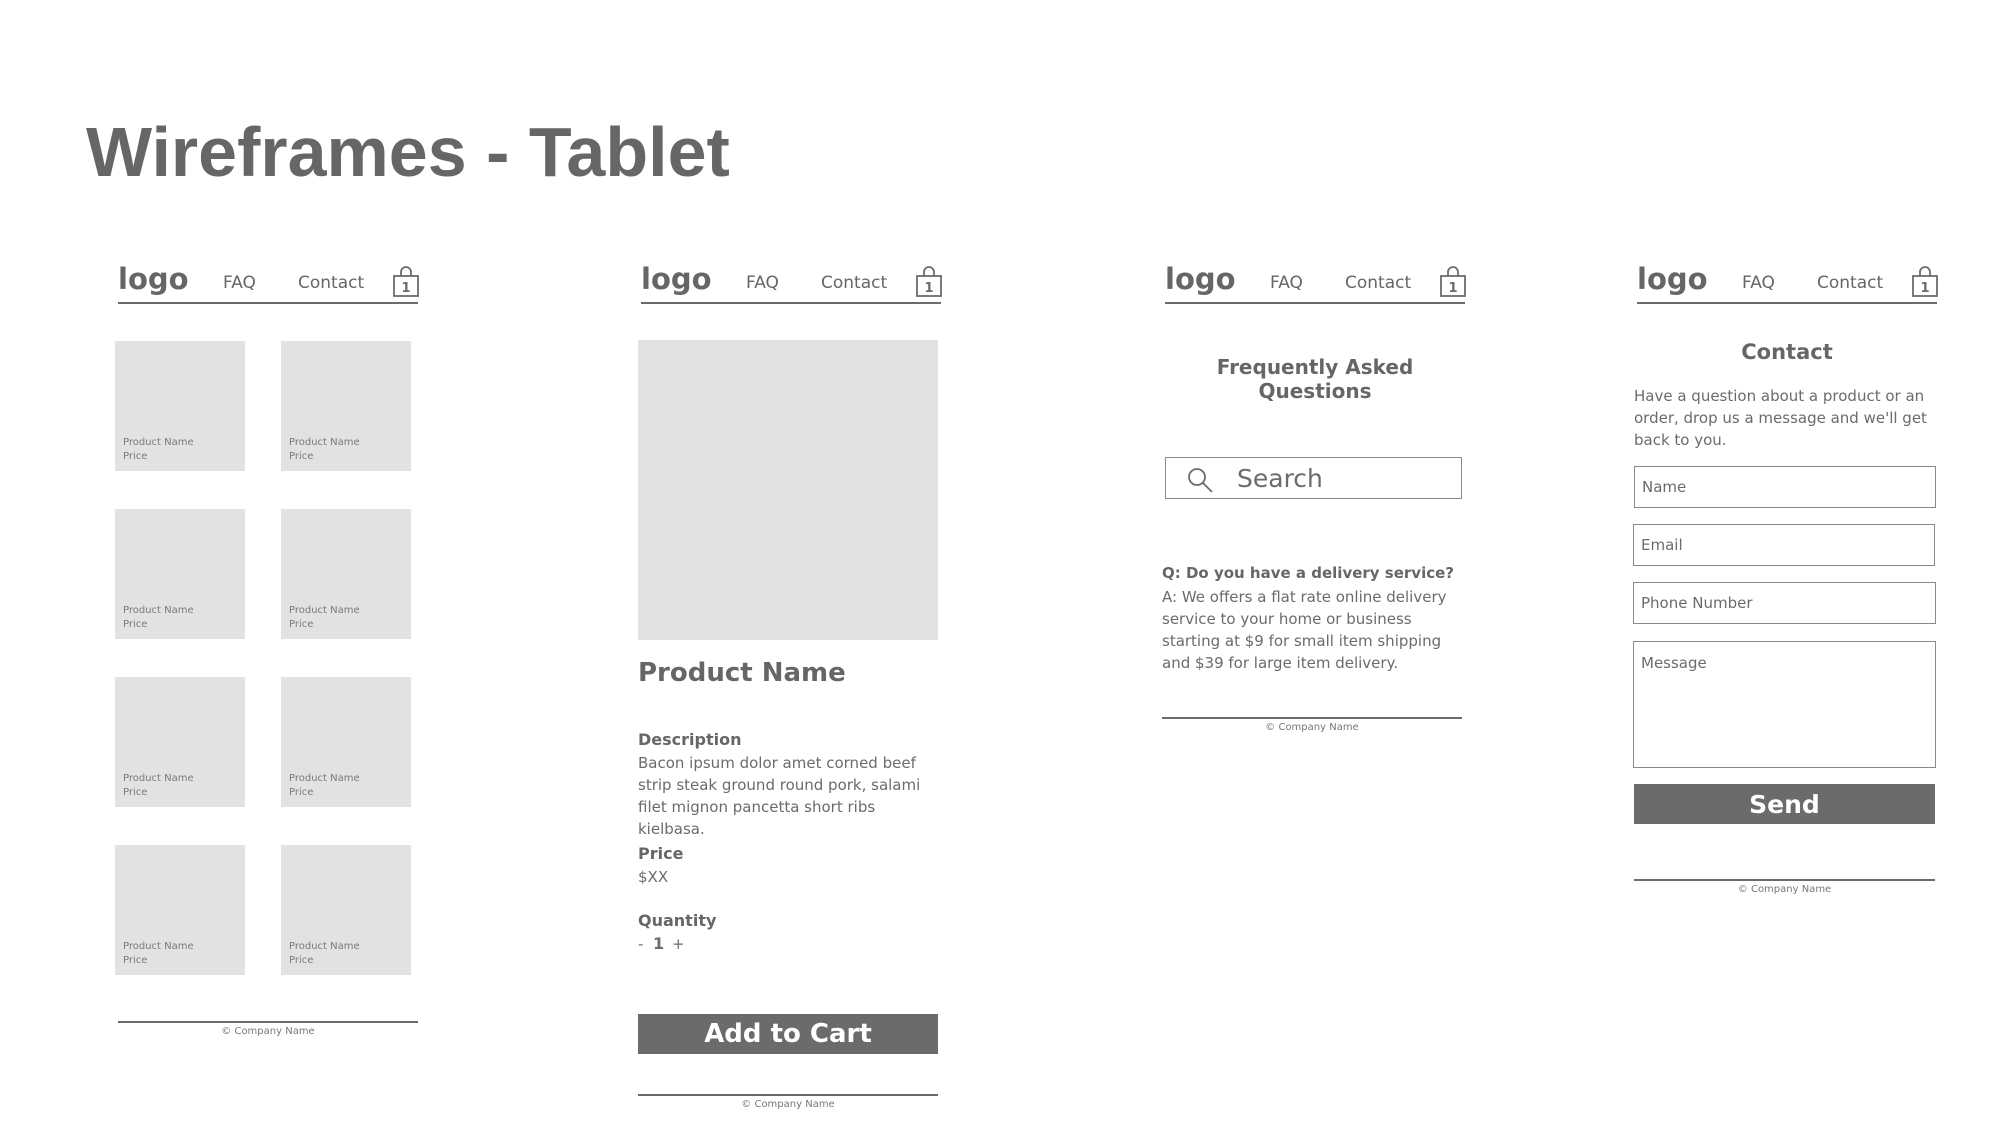 The height and width of the screenshot is (1125, 2000). I want to click on email-field: Email, so click(1784, 545).